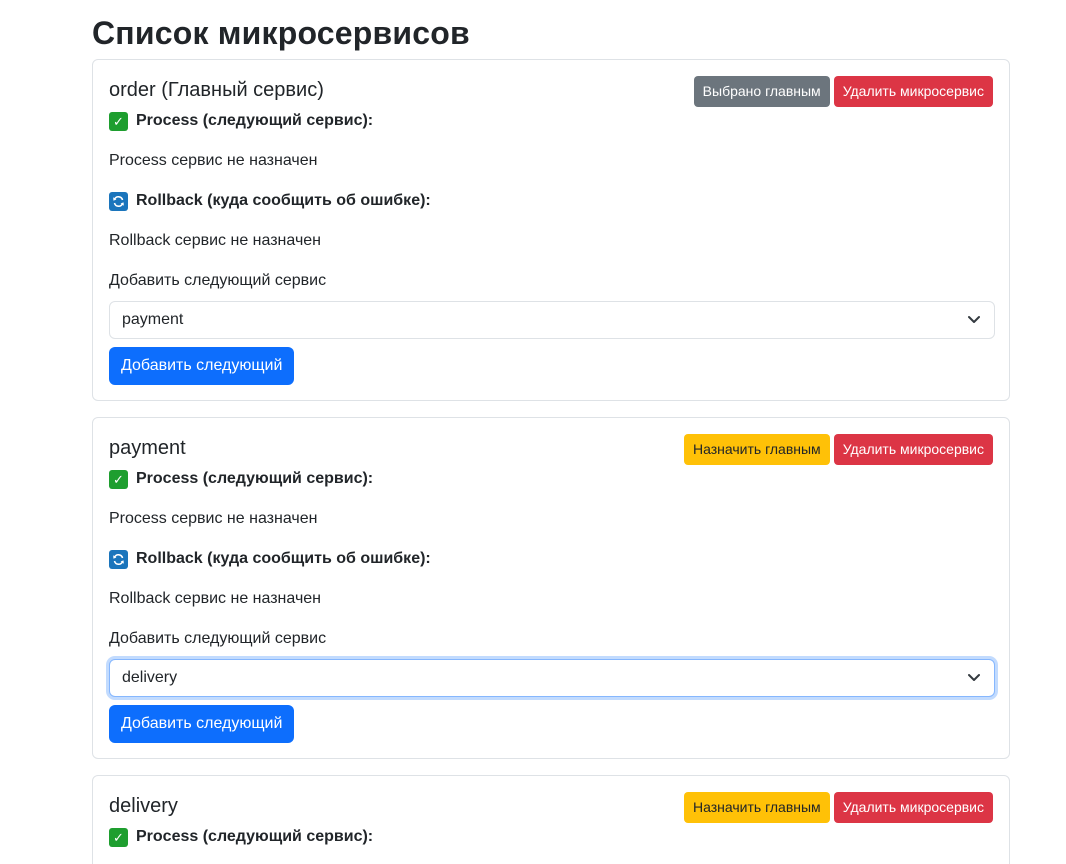  I want to click on page-title: Список микросервисов, so click(281, 33).